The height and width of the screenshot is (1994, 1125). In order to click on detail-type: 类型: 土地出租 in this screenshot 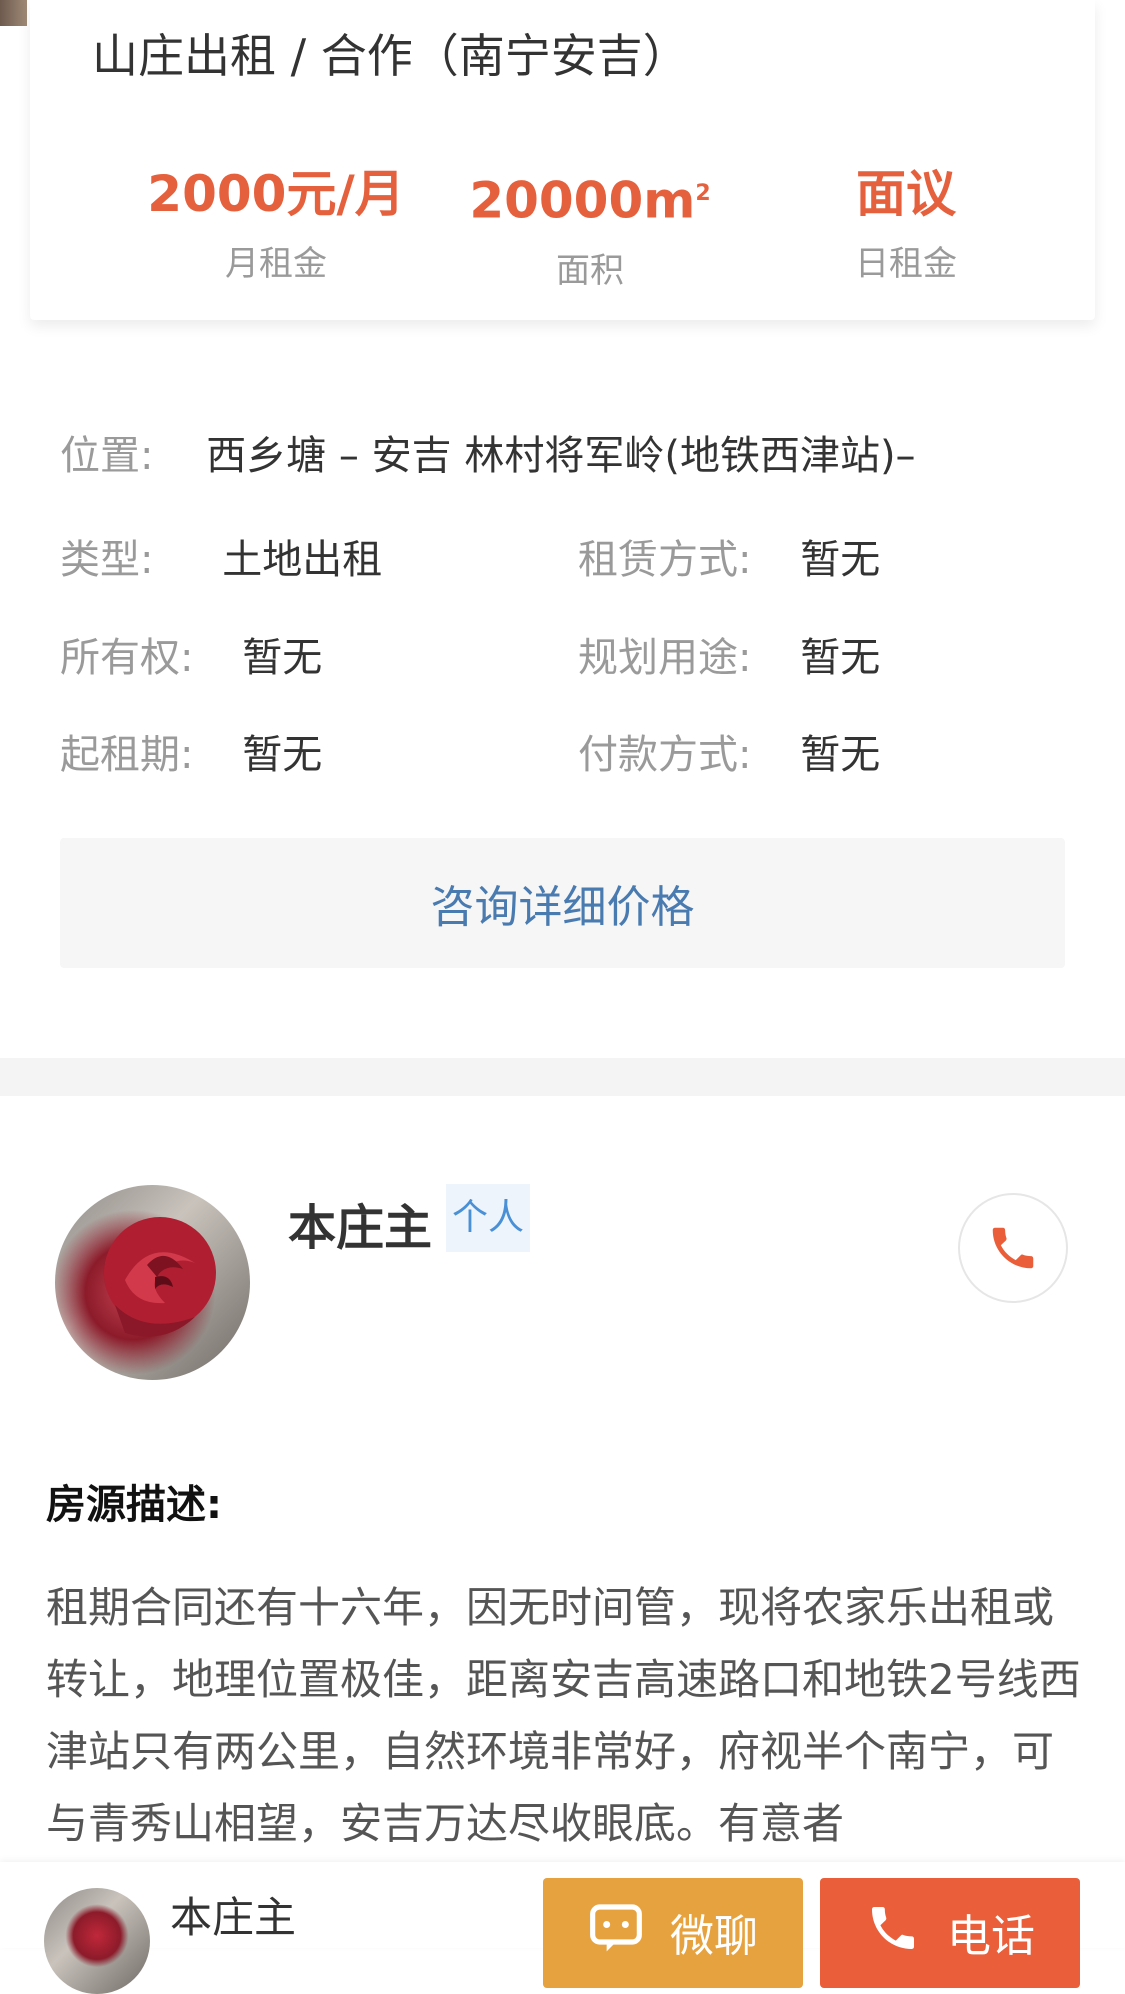, I will do `click(221, 556)`.